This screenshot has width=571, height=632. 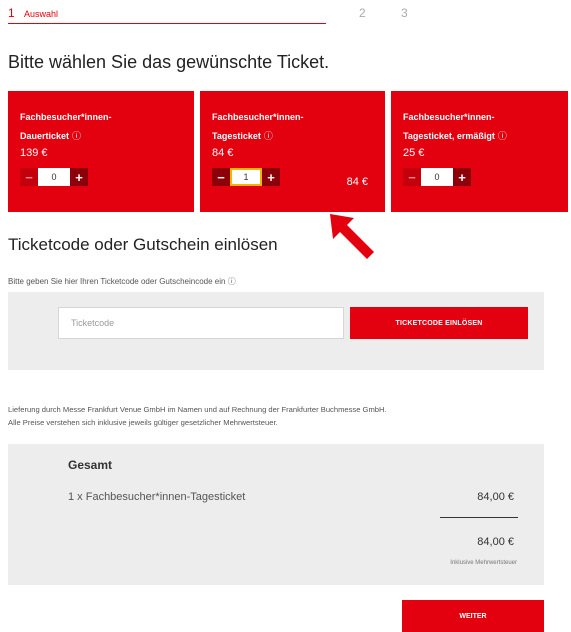 I want to click on ticket-price: 25 €, so click(x=414, y=153).